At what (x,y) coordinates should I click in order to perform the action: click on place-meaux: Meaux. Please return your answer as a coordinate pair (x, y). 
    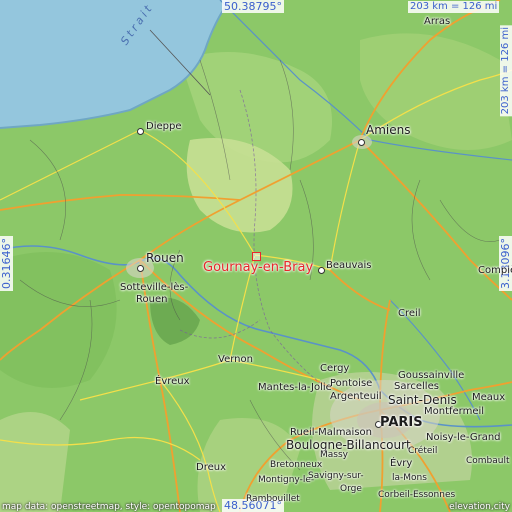
    Looking at the image, I should click on (489, 397).